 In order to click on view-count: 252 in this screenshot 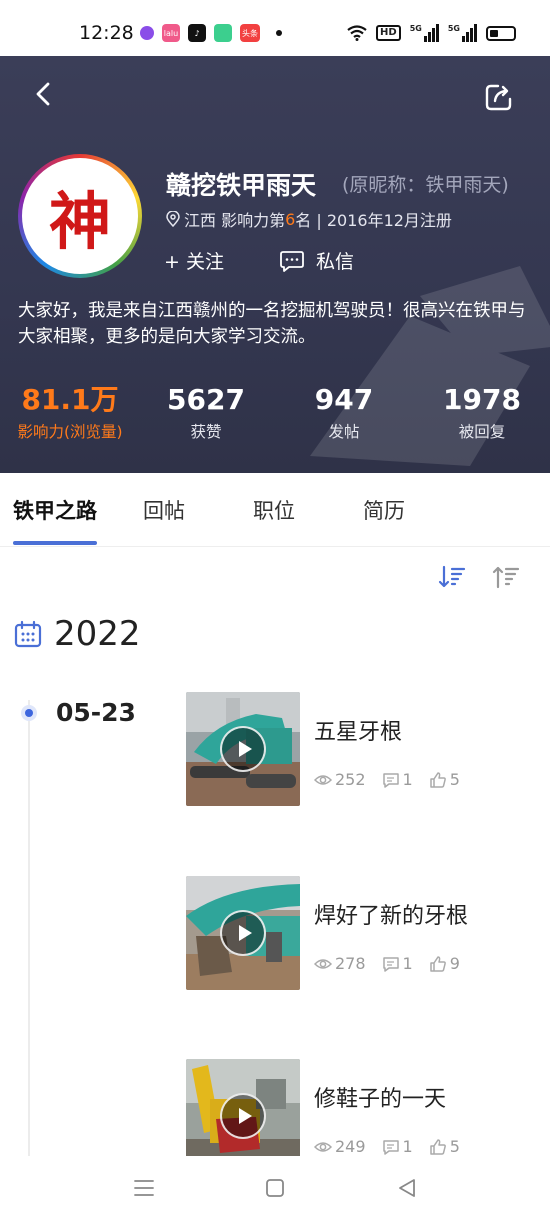, I will do `click(350, 779)`.